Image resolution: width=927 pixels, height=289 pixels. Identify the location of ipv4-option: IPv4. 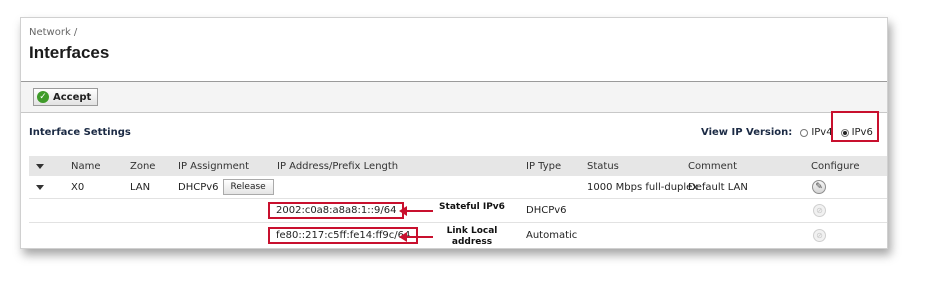
(816, 132).